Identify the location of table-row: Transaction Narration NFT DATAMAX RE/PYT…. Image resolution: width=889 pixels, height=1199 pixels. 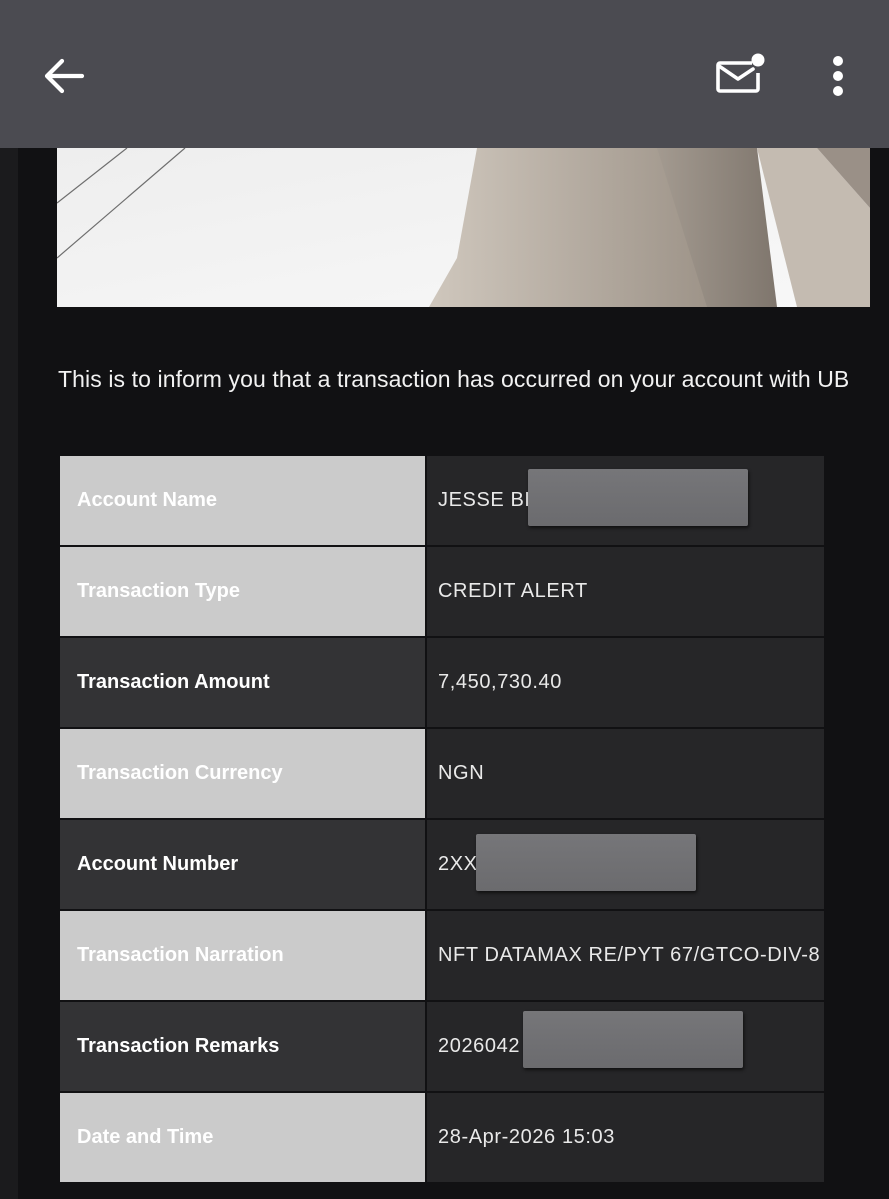
(442, 955).